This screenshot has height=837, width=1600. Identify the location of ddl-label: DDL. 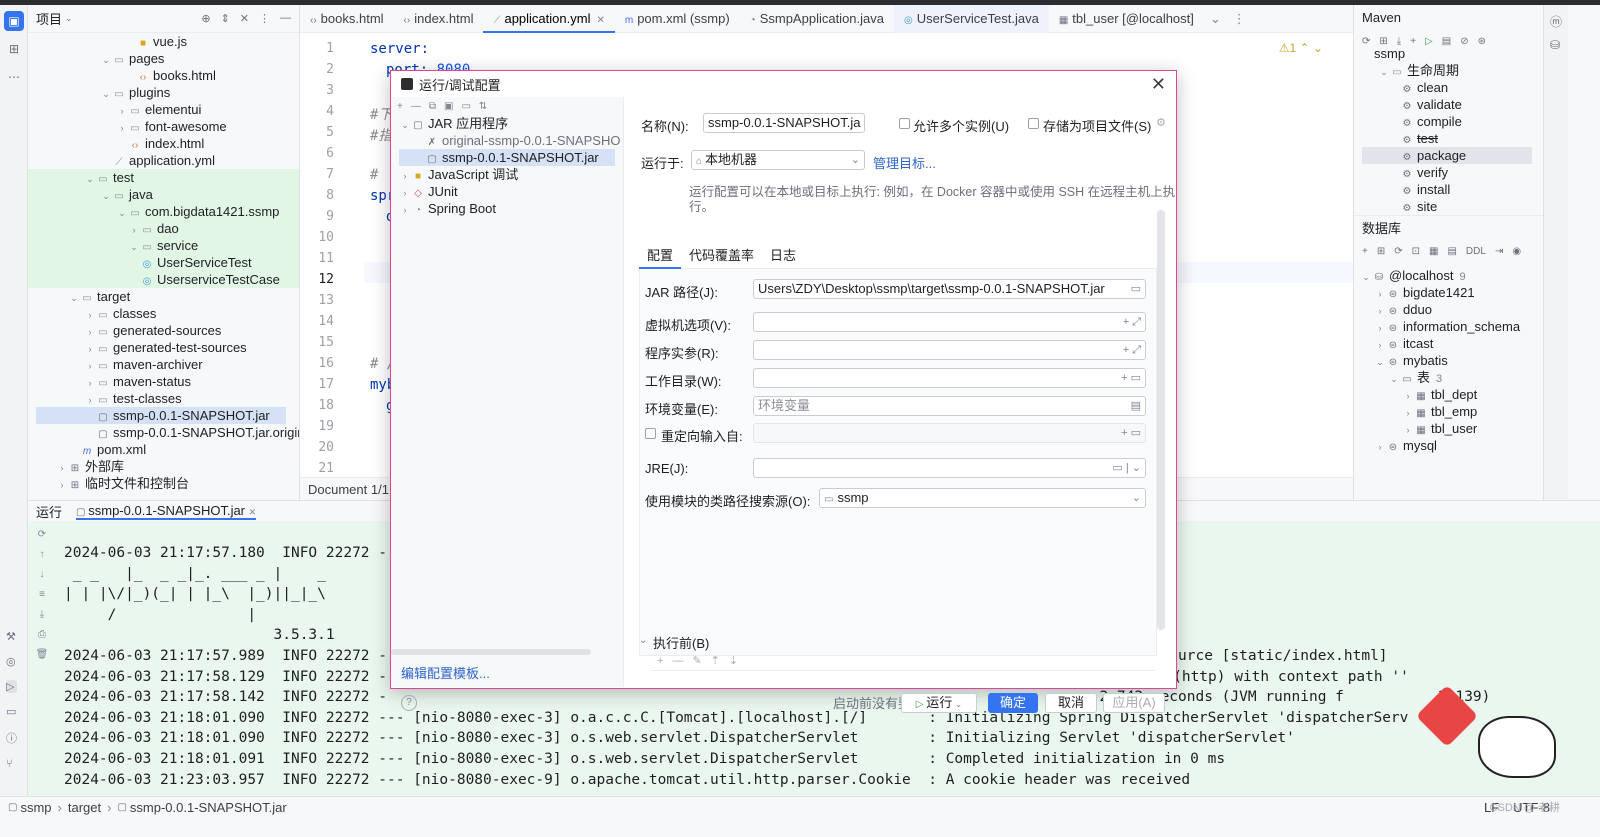
(1476, 251).